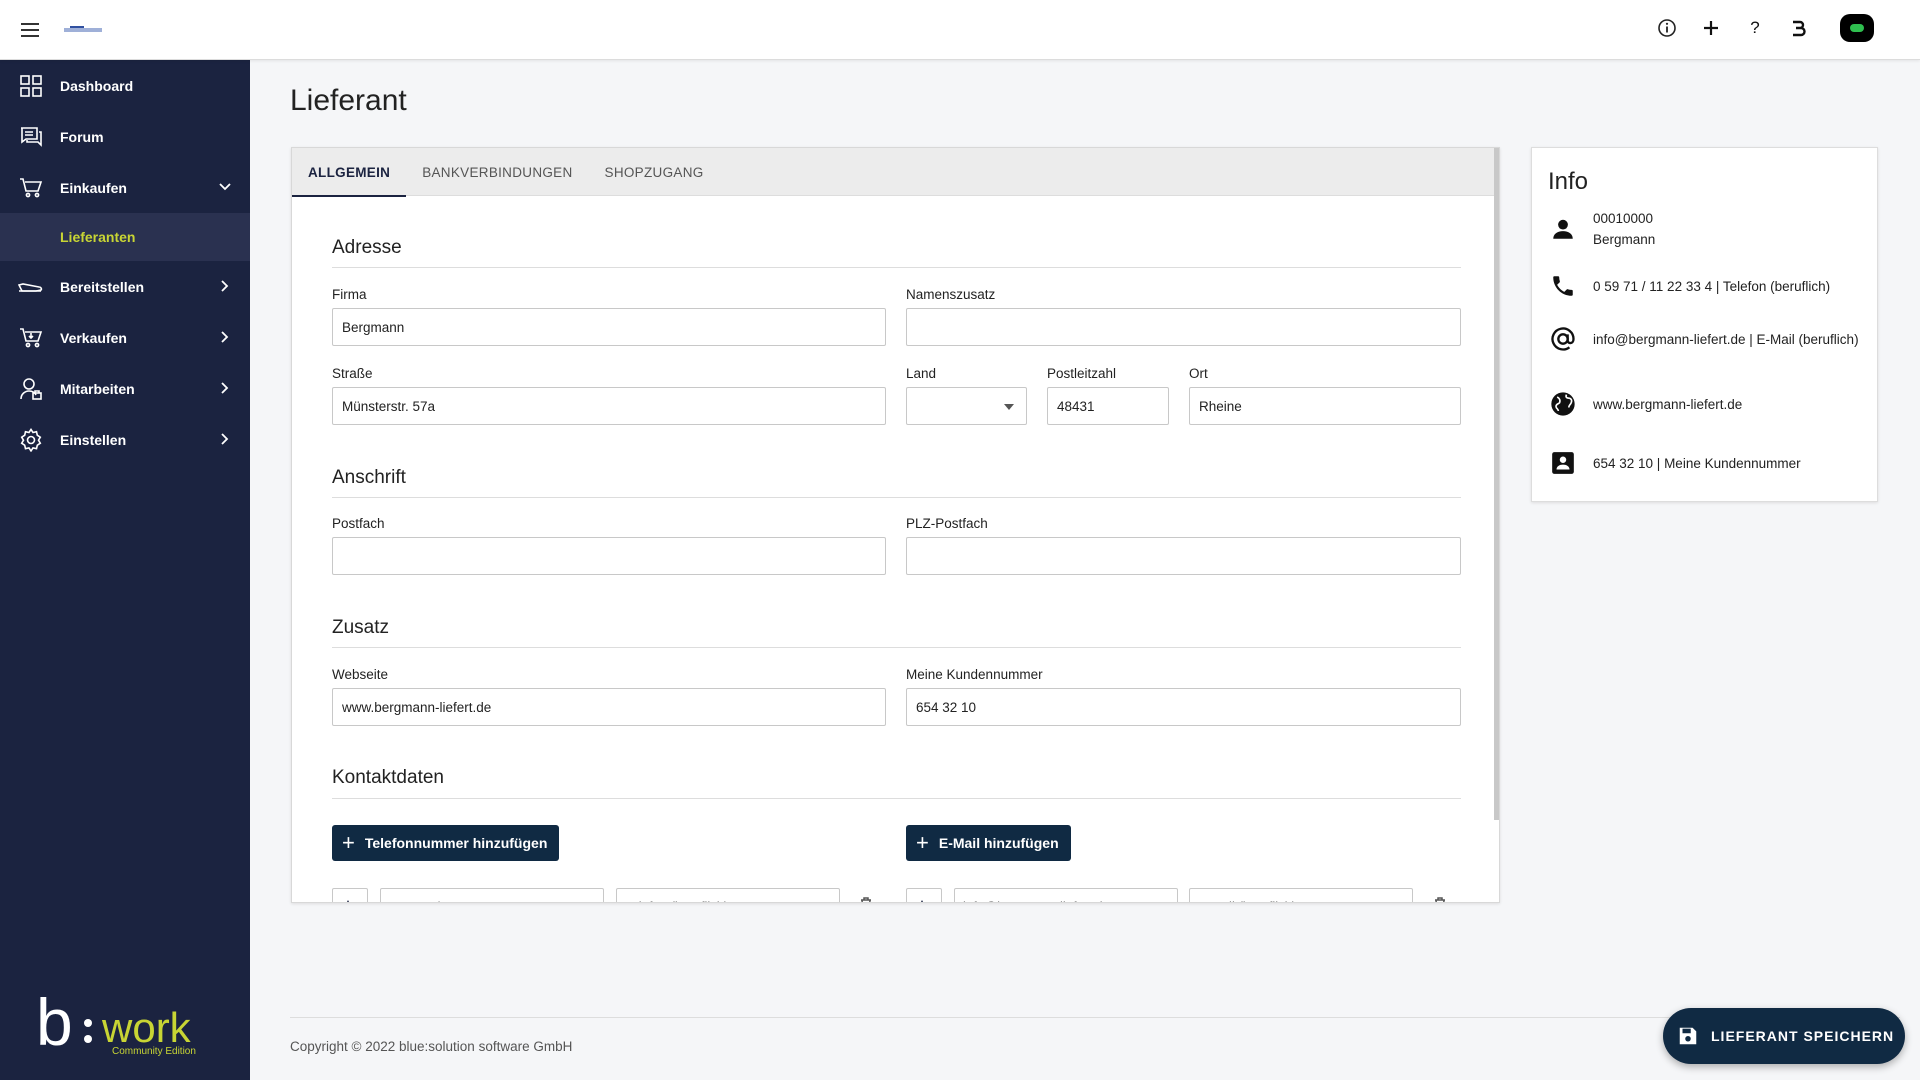 Image resolution: width=1920 pixels, height=1080 pixels. Describe the element at coordinates (369, 477) in the screenshot. I see `section-title-anschrift: Anschrift` at that location.